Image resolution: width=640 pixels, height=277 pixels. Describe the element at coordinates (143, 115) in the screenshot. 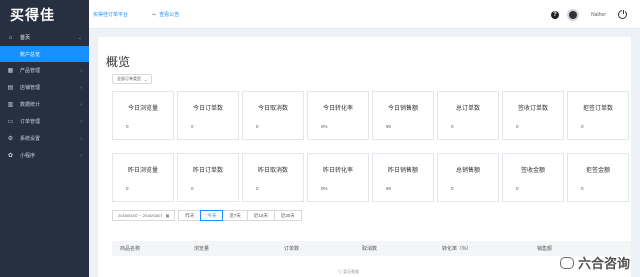

I see `stat-card: 今日浏览量 0` at that location.